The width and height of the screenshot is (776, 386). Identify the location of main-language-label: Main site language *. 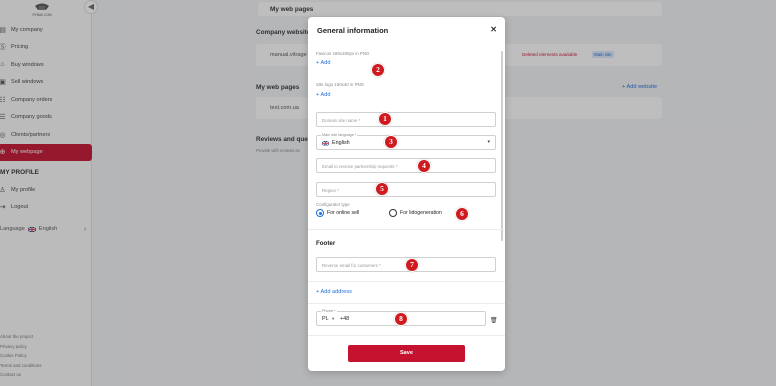
(339, 135).